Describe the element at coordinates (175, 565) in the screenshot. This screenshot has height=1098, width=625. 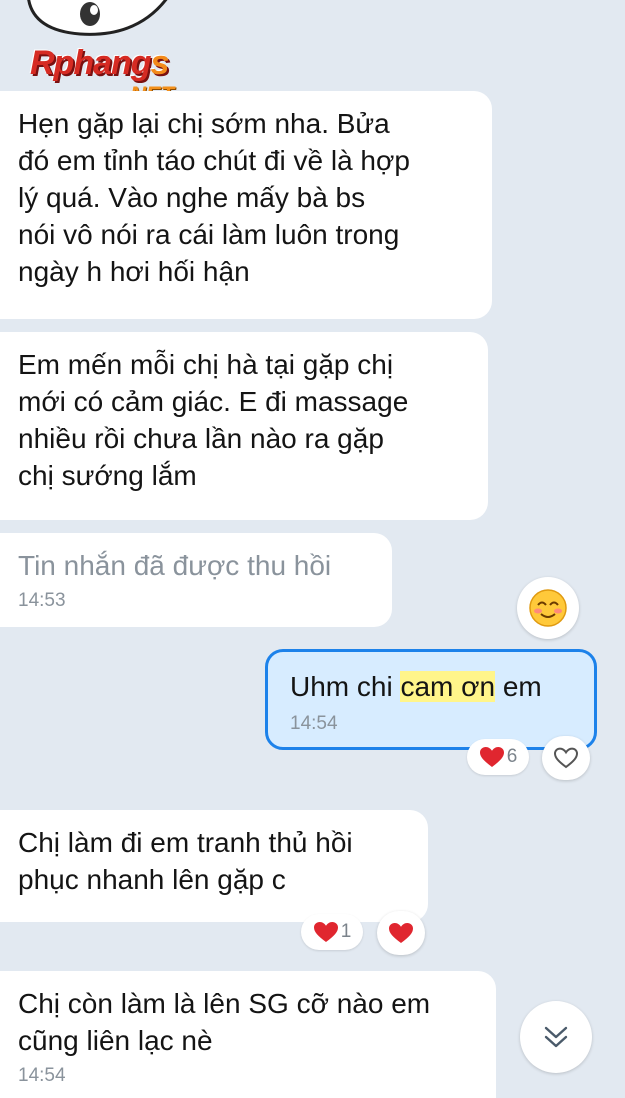
I see `message-text: Tin nhắn đã được thu hồi` at that location.